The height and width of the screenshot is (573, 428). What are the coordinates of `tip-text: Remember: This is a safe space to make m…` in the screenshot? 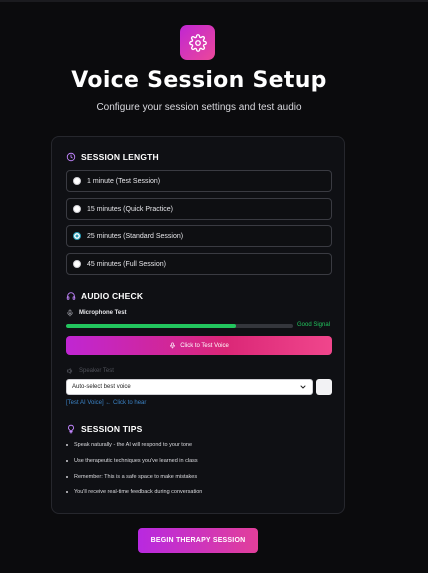 It's located at (136, 477).